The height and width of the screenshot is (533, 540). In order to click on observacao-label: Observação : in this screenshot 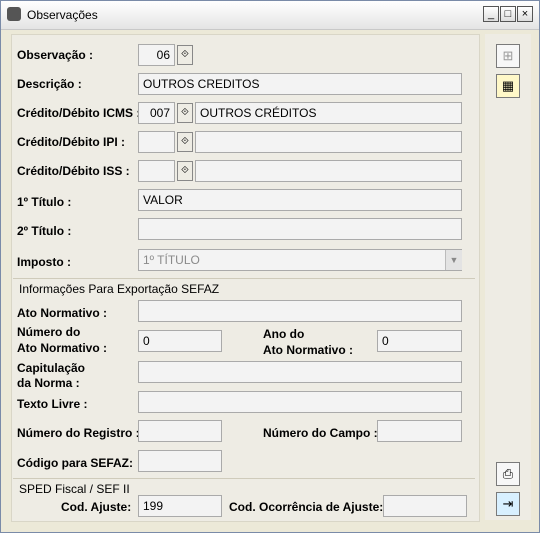, I will do `click(55, 55)`.